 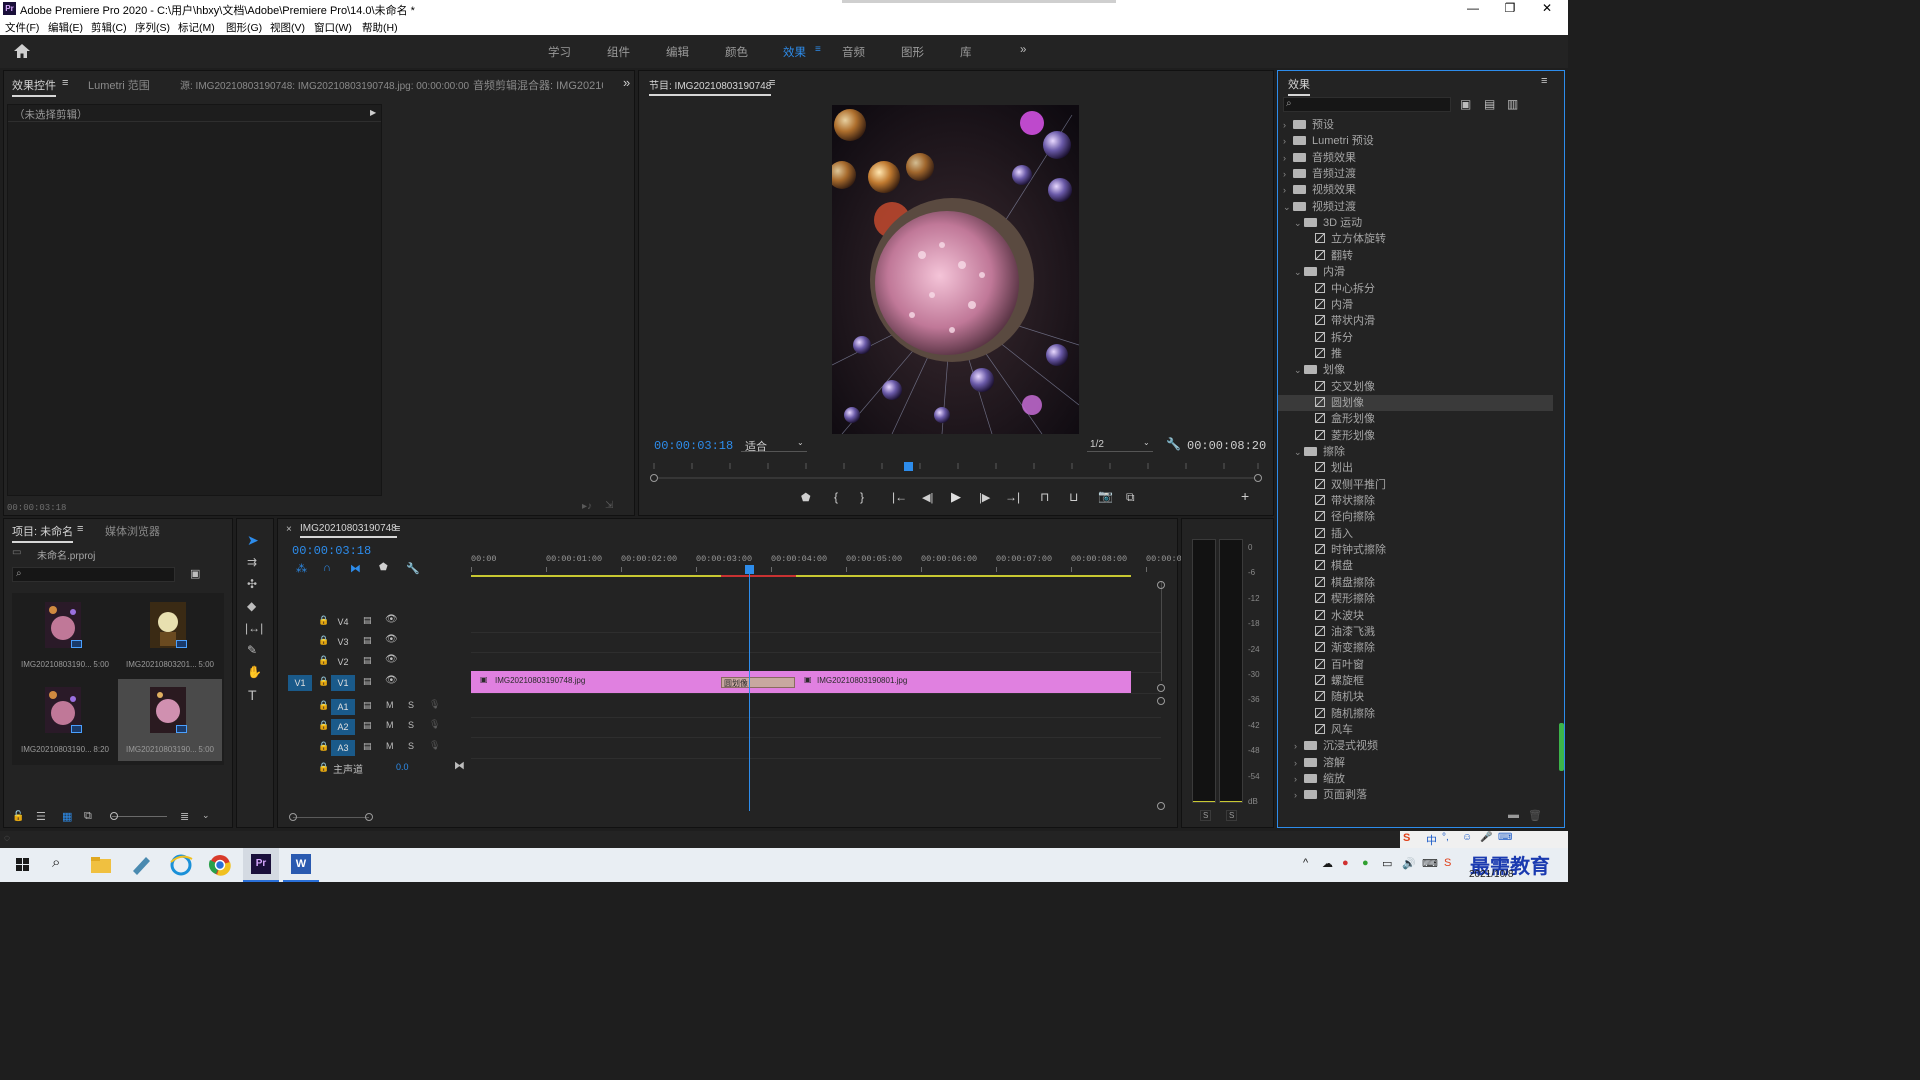 I want to click on program-current-timecode: 00:00:03:18, so click(x=693, y=446).